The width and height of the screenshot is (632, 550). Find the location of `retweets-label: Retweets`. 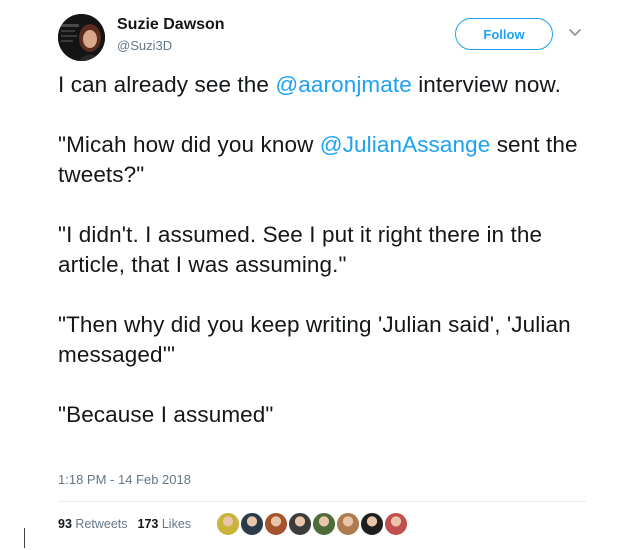

retweets-label: Retweets is located at coordinates (101, 524).